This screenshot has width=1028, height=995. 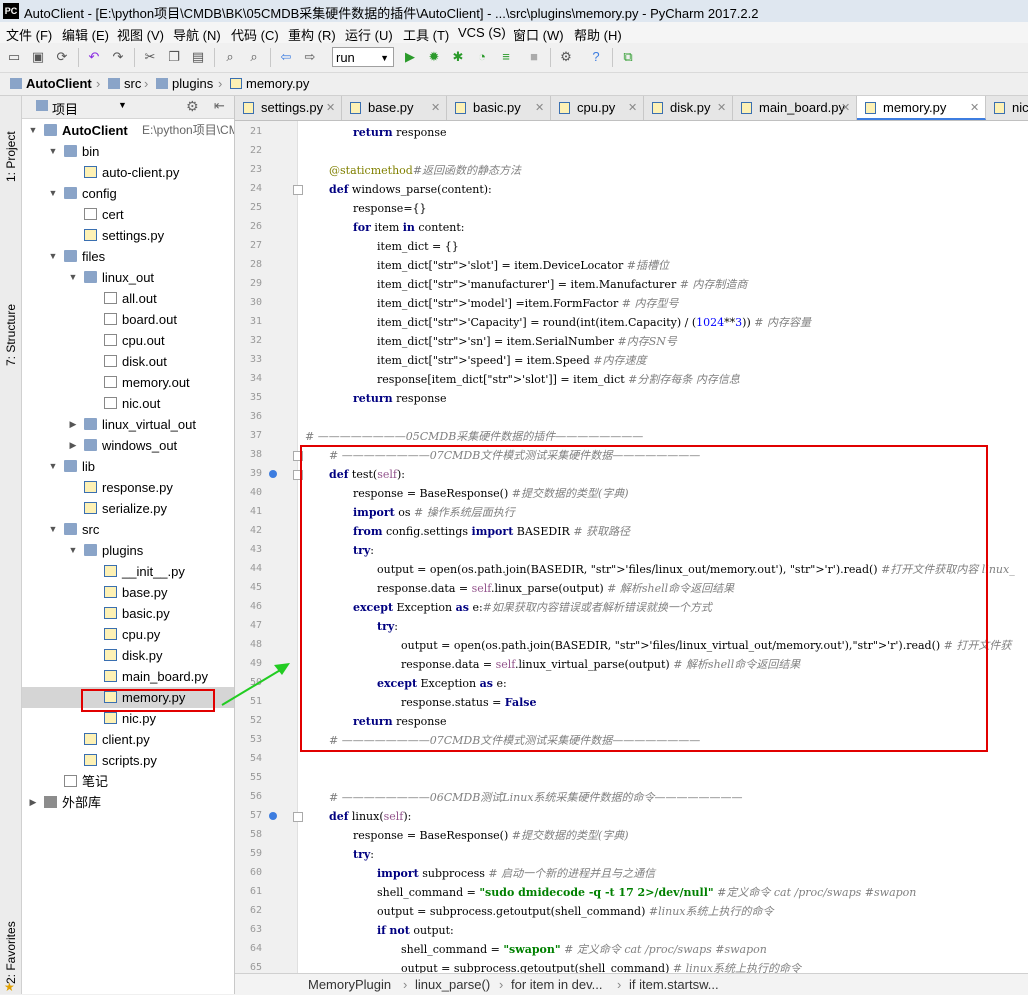 I want to click on tree-item: ▶ 外部库, so click(x=128, y=802).